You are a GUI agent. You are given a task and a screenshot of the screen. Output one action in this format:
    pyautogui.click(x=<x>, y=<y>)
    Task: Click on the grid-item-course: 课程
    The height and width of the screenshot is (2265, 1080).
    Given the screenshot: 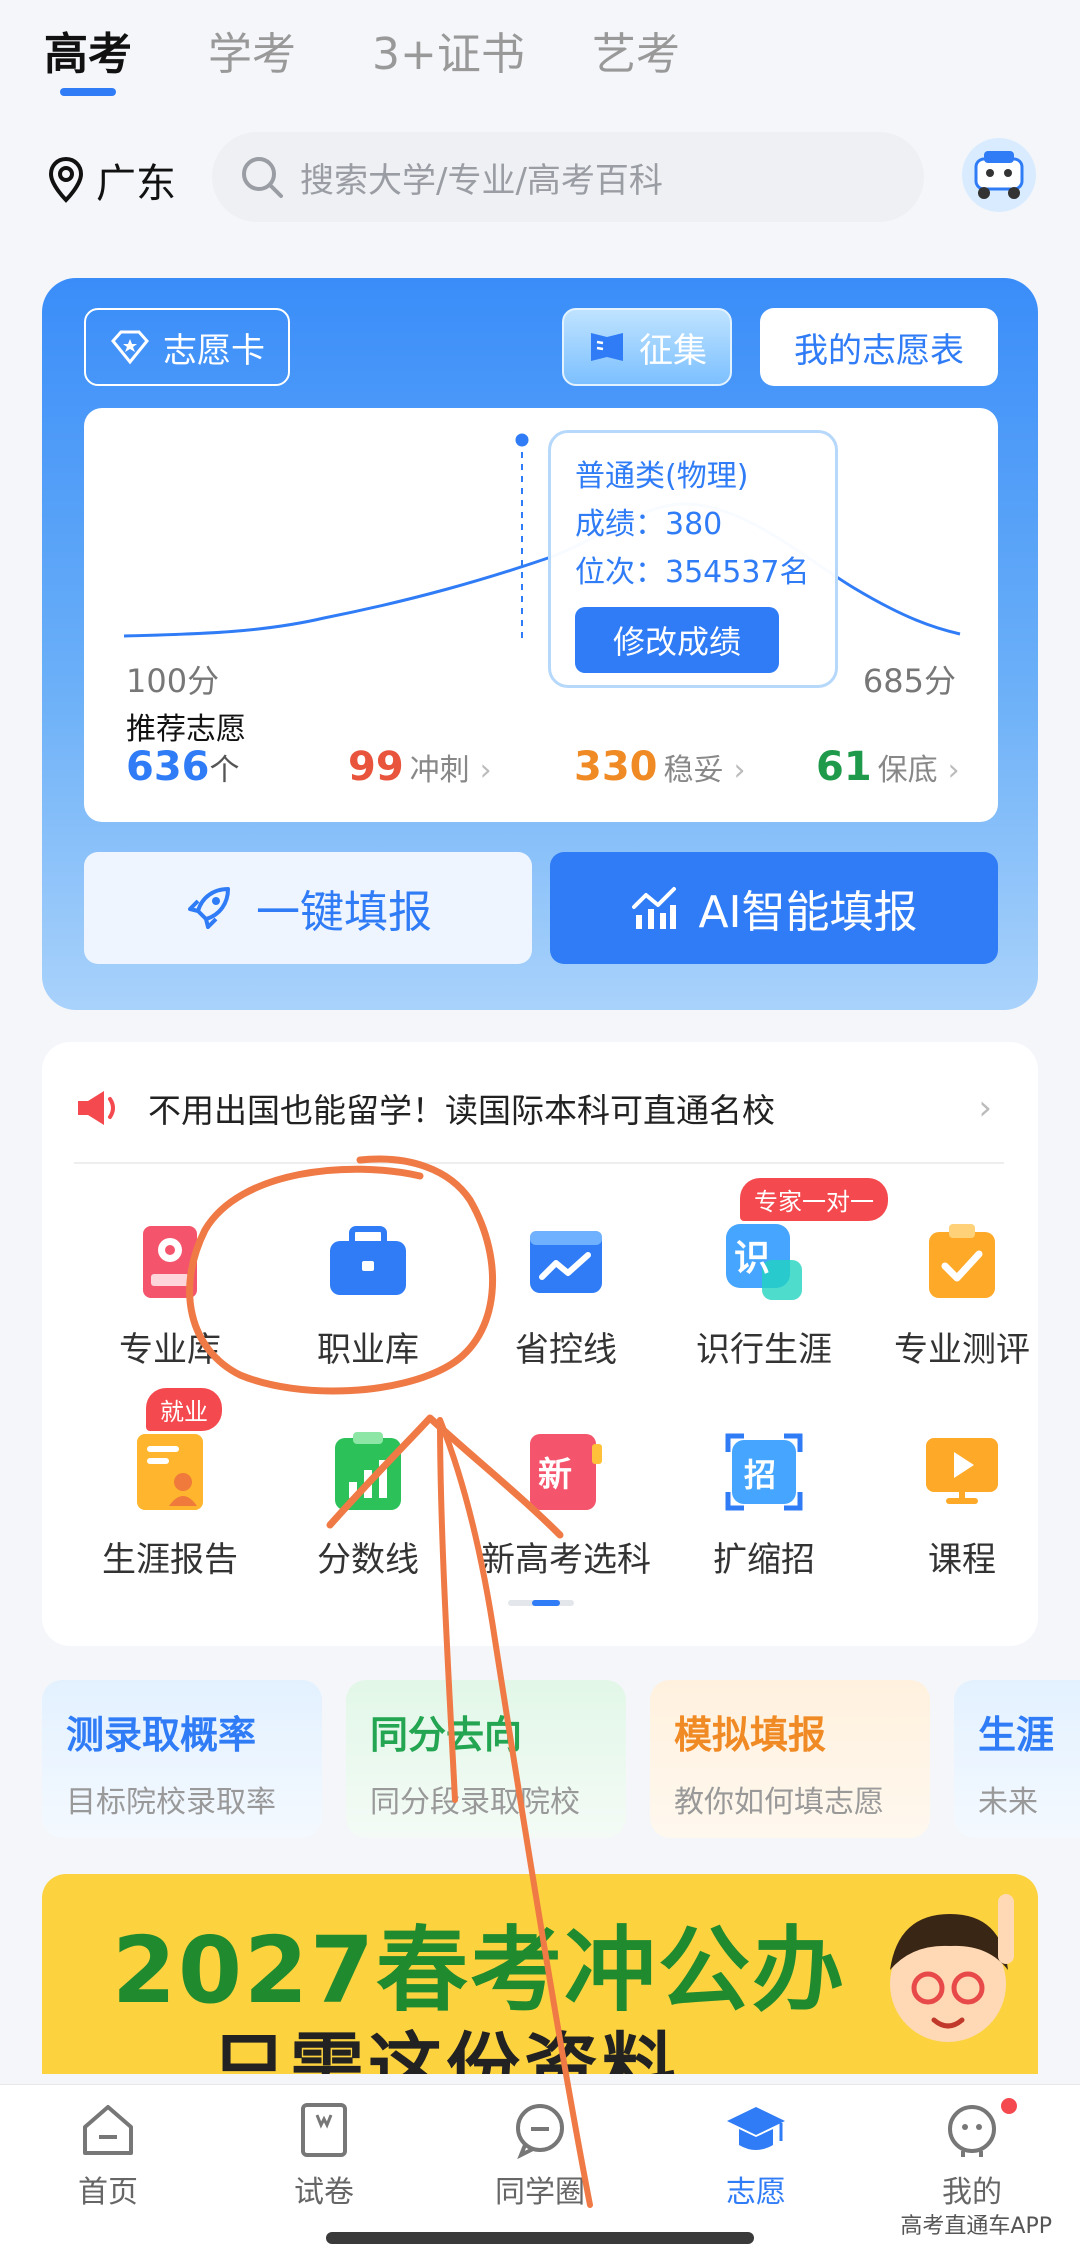 What is the action you would take?
    pyautogui.click(x=962, y=1505)
    